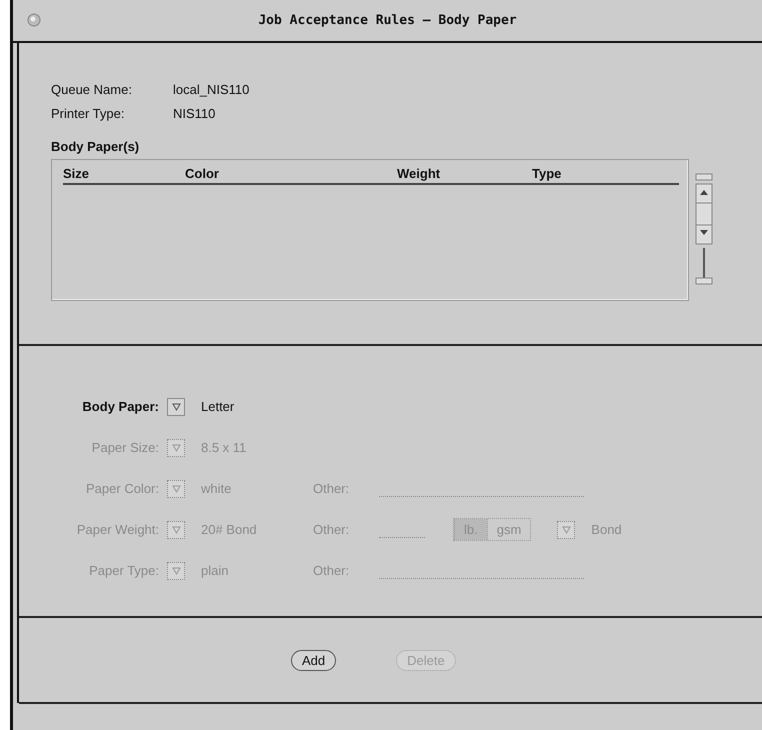 The image size is (762, 730). I want to click on field-value: plain, so click(215, 570).